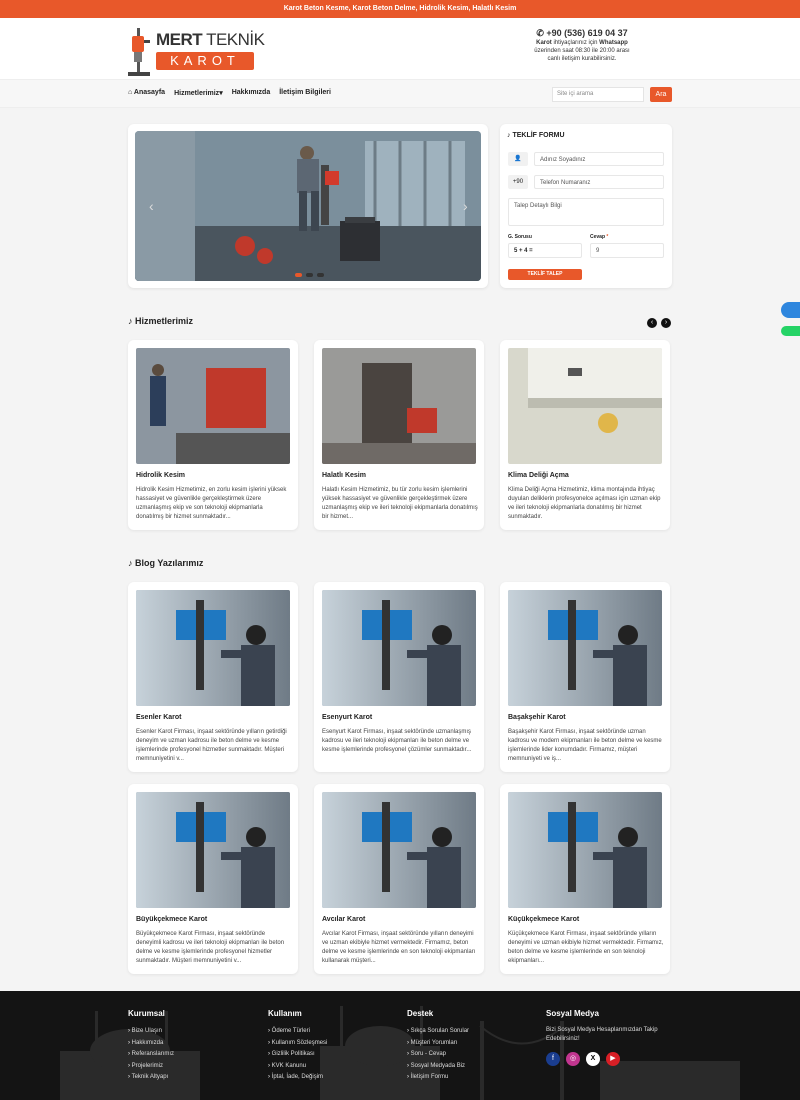 The image size is (800, 1100). I want to click on logo-text-top: MERT TEKNİK, so click(210, 39).